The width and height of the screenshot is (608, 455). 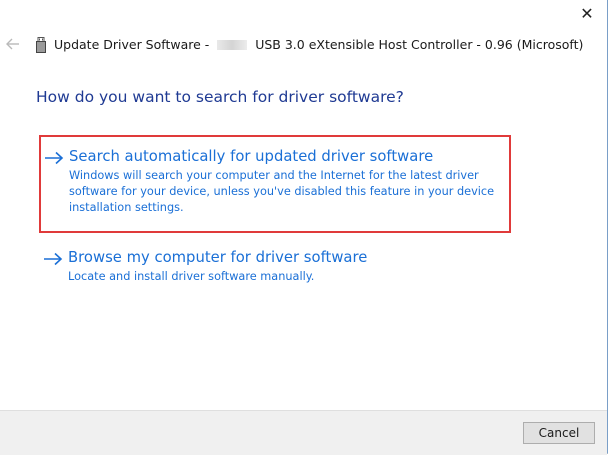 What do you see at coordinates (41, 45) in the screenshot?
I see `usb-device-icon` at bounding box center [41, 45].